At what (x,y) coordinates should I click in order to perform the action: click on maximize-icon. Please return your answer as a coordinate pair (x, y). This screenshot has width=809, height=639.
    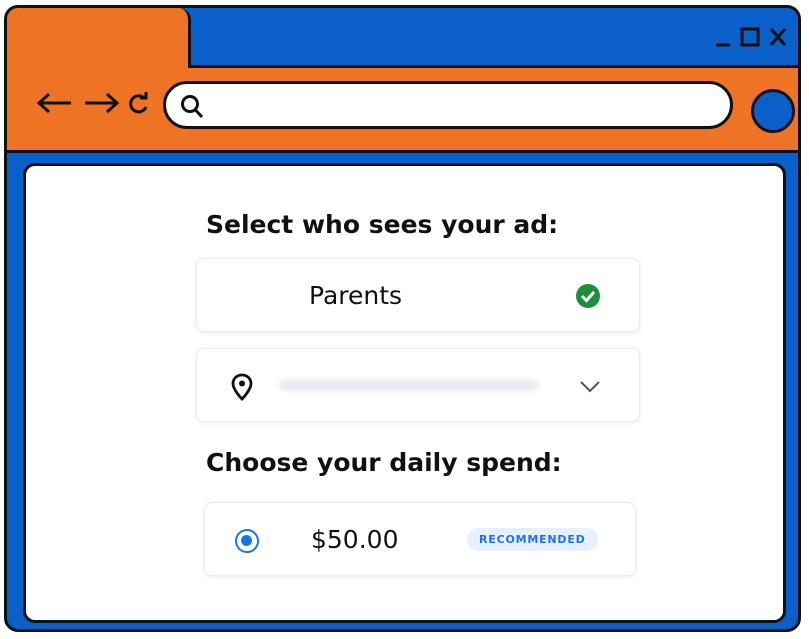
    Looking at the image, I should click on (750, 37).